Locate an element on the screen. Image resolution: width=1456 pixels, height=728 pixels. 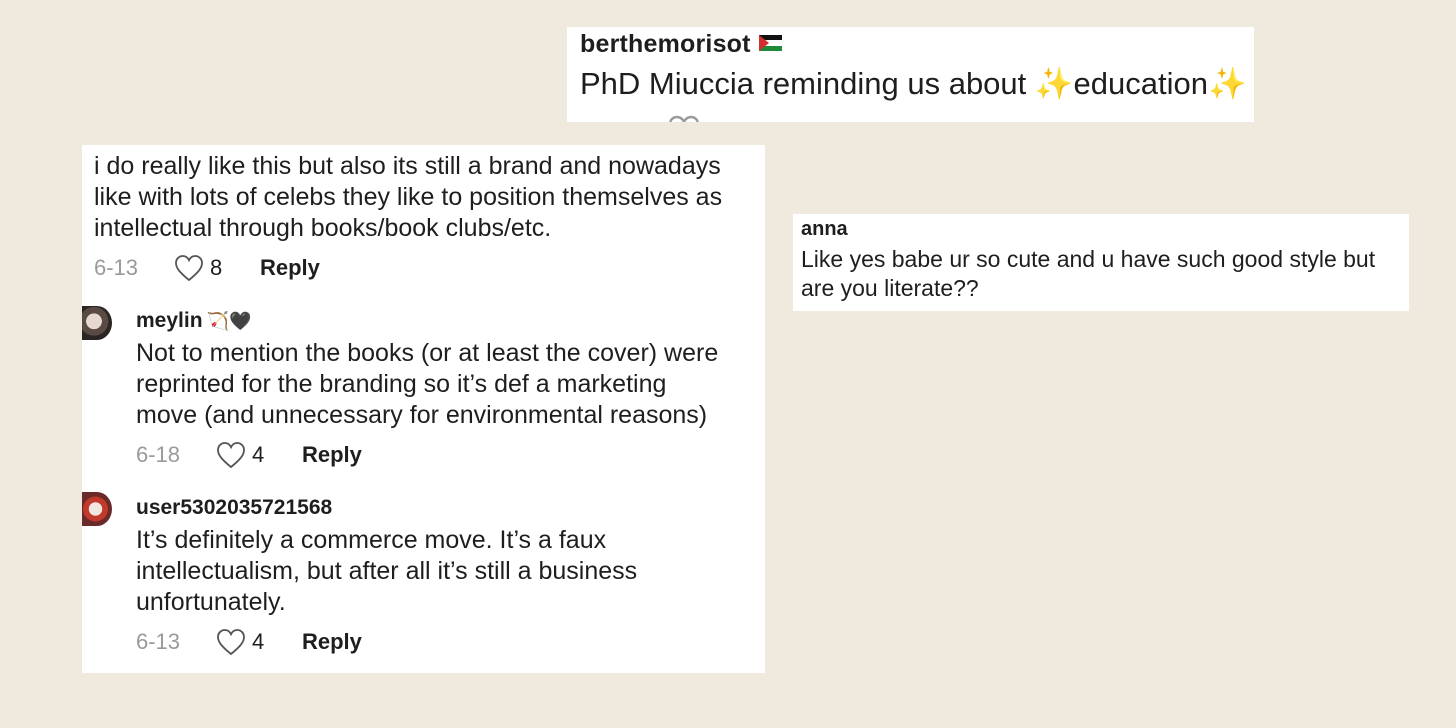
palestine-flag-icon is located at coordinates (770, 43).